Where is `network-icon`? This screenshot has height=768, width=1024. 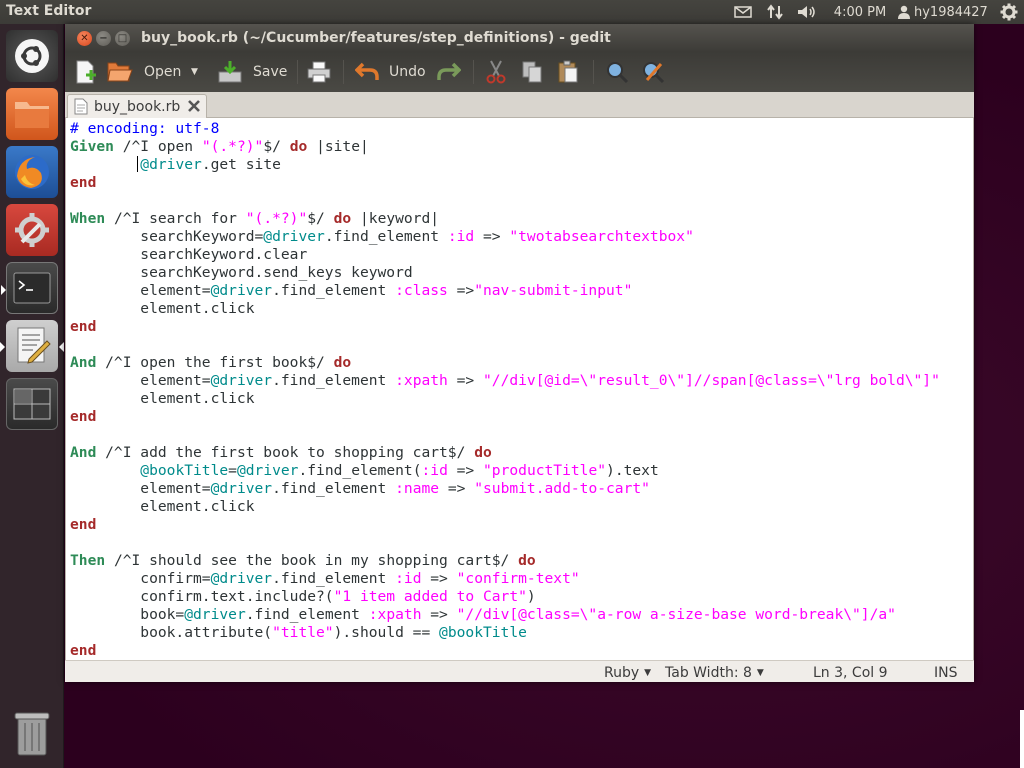 network-icon is located at coordinates (775, 12).